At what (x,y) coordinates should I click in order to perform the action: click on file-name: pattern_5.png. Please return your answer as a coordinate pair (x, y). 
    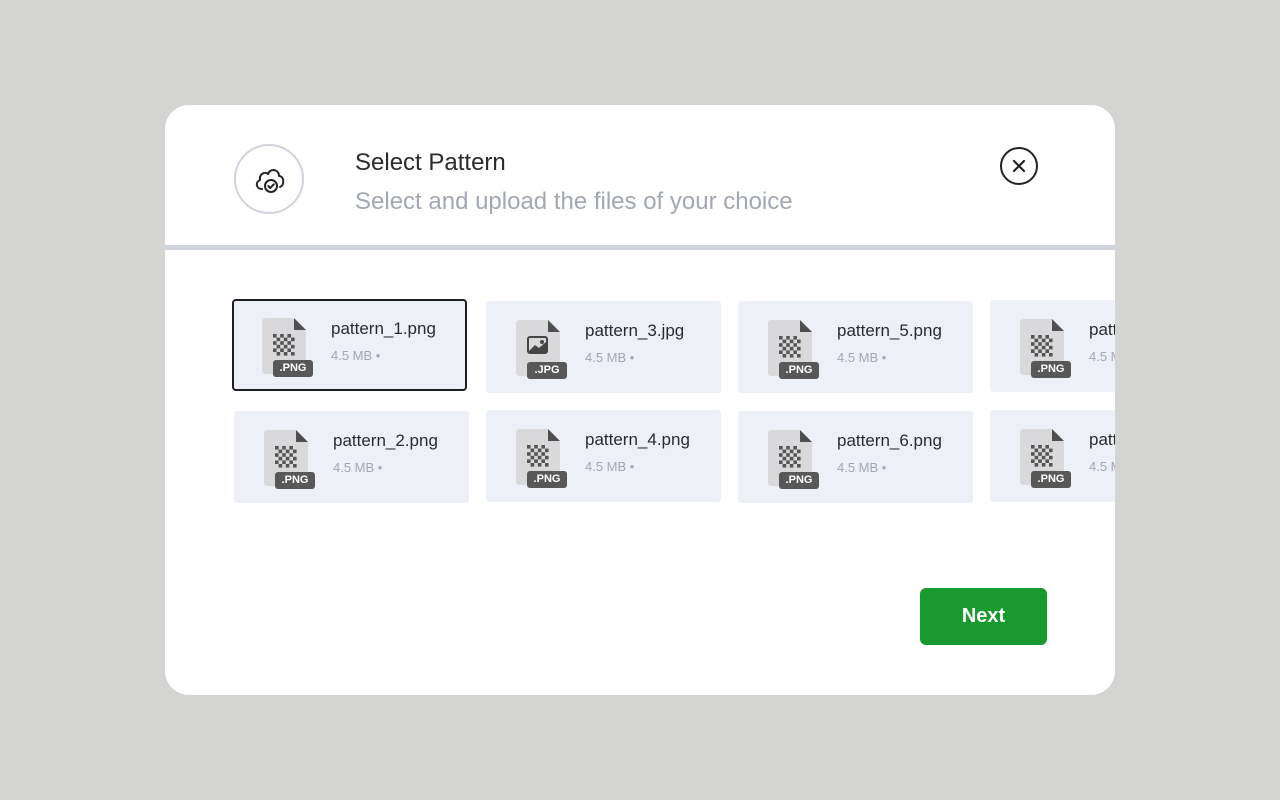
    Looking at the image, I should click on (889, 330).